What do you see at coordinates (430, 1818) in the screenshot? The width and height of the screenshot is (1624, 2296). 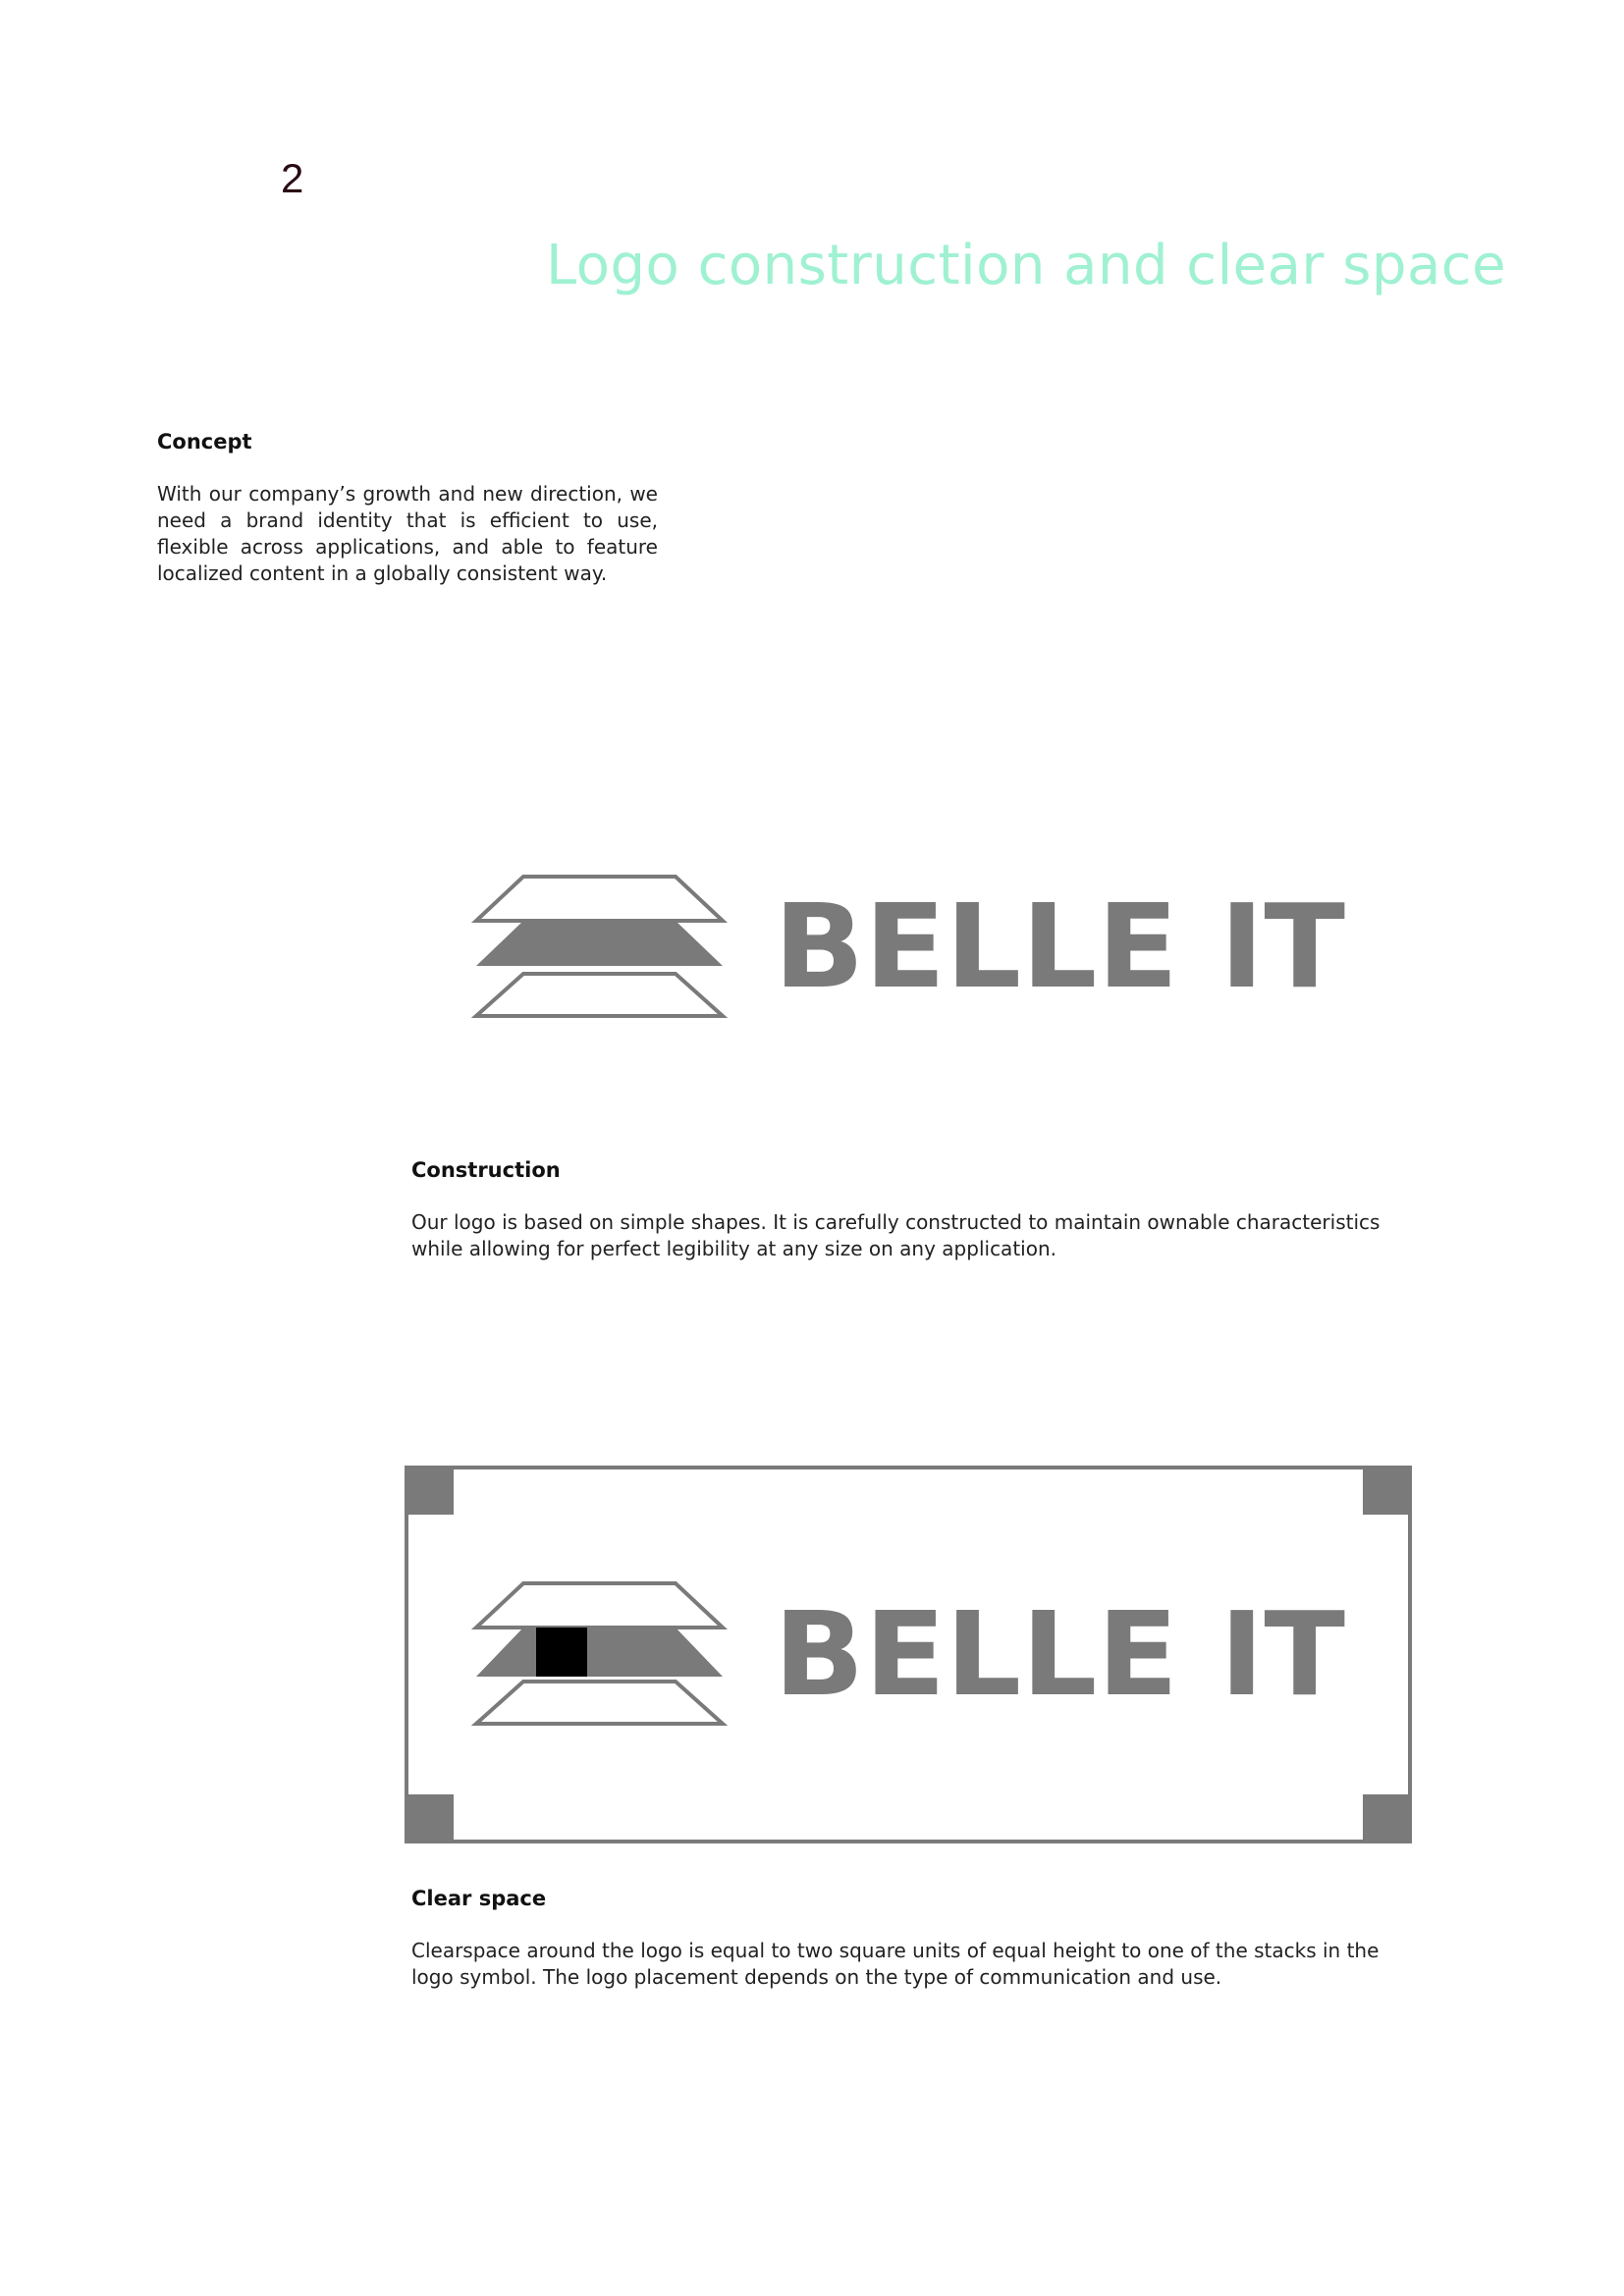 I see `corner-unit-bottom-left` at bounding box center [430, 1818].